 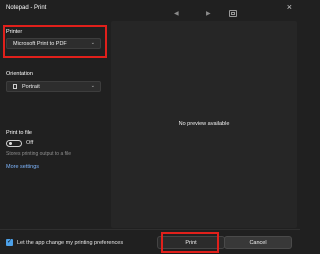 I want to click on portrait-page-icon, so click(x=15, y=86).